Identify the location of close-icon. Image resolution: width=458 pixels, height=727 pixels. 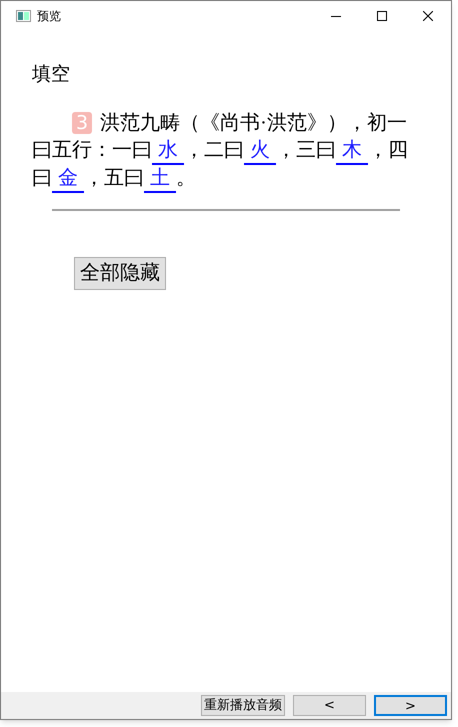
(428, 16).